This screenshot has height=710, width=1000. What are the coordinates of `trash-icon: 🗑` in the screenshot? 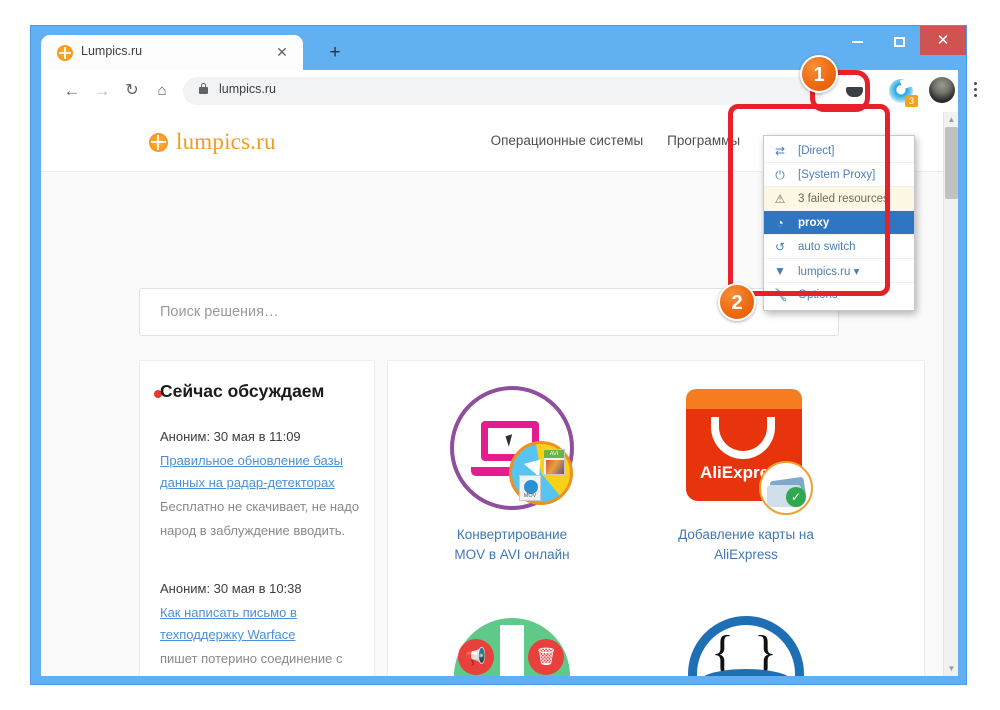 It's located at (546, 657).